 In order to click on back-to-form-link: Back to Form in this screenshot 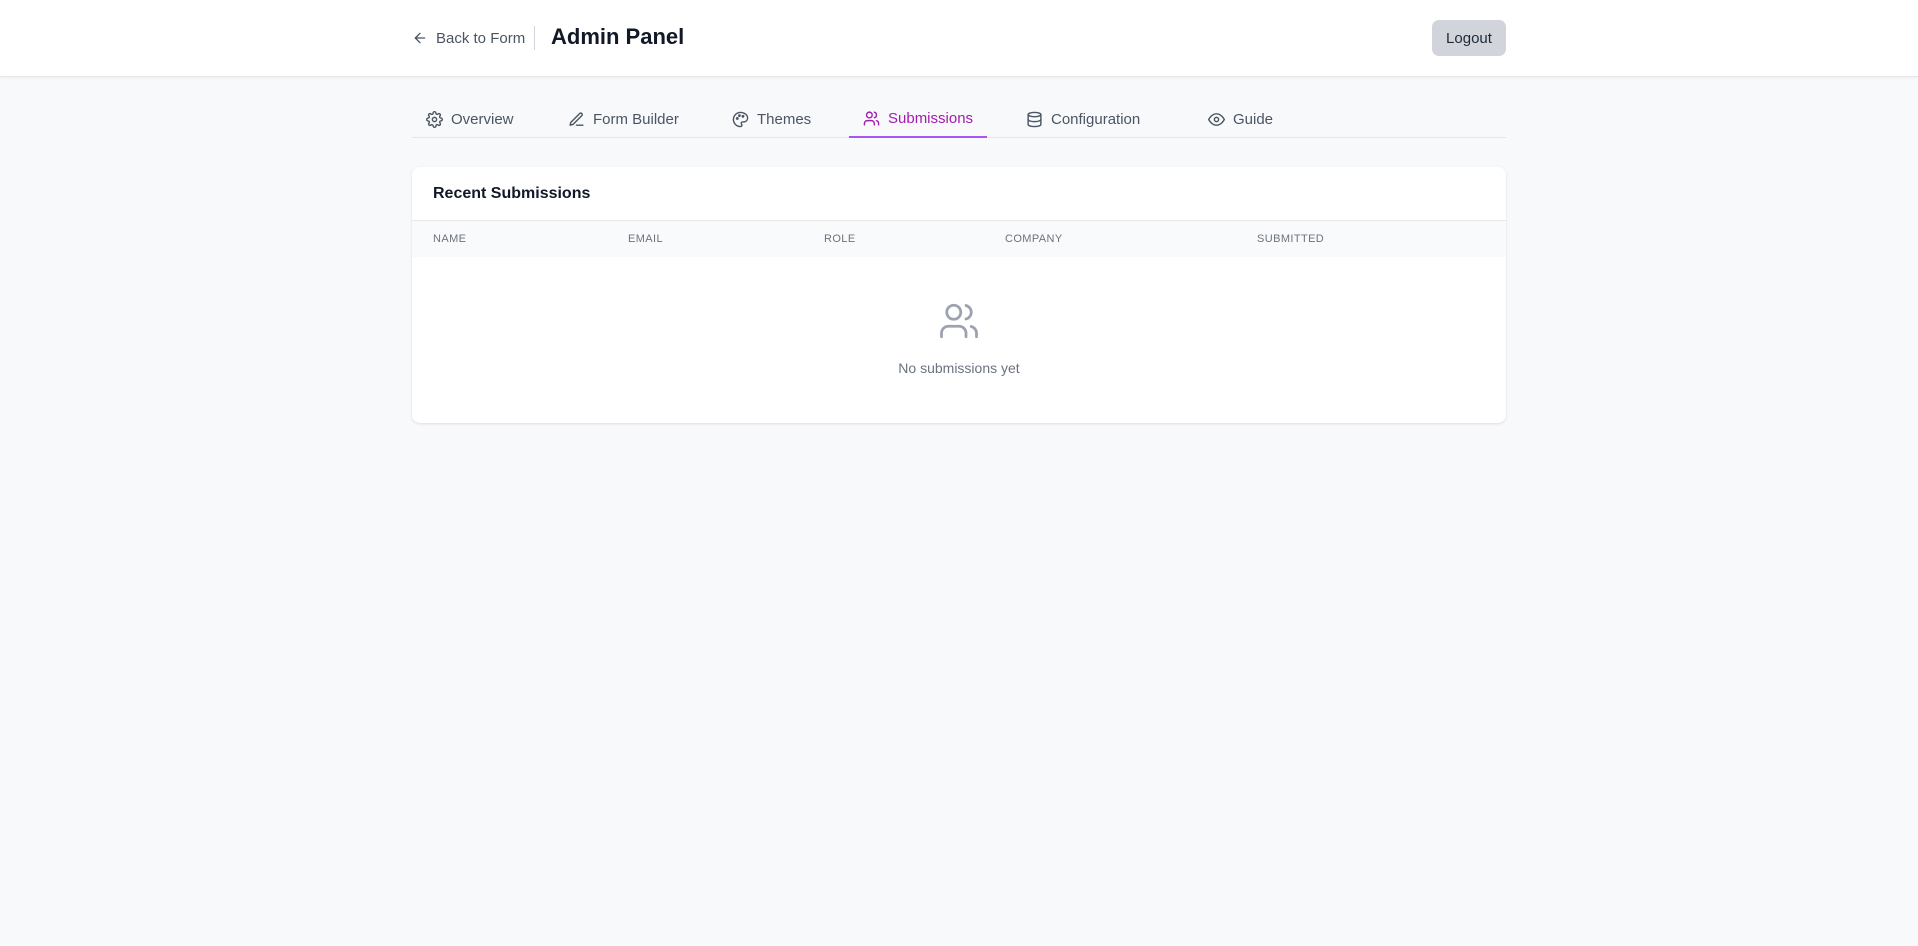, I will do `click(468, 38)`.